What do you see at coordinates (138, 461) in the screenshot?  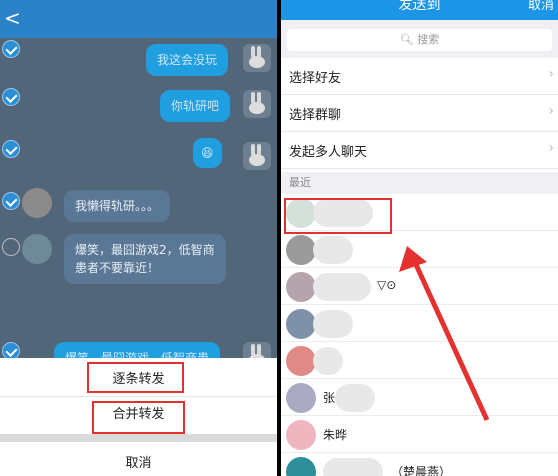 I see `cancel-button: 取消` at bounding box center [138, 461].